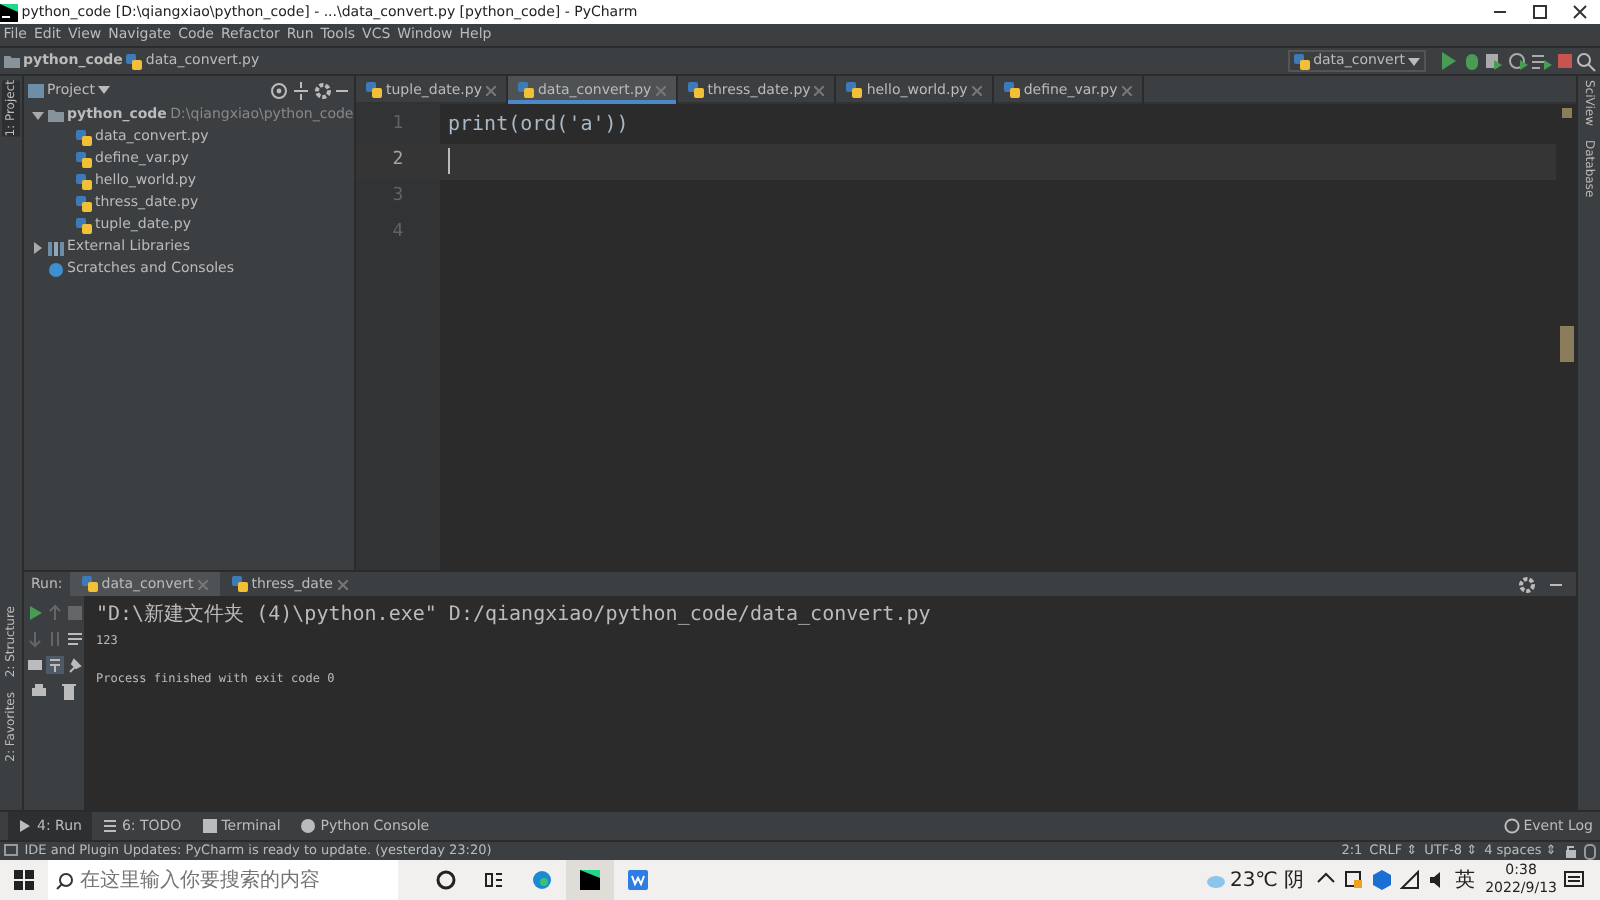 This screenshot has width=1600, height=900. I want to click on coverage-icon, so click(1494, 61).